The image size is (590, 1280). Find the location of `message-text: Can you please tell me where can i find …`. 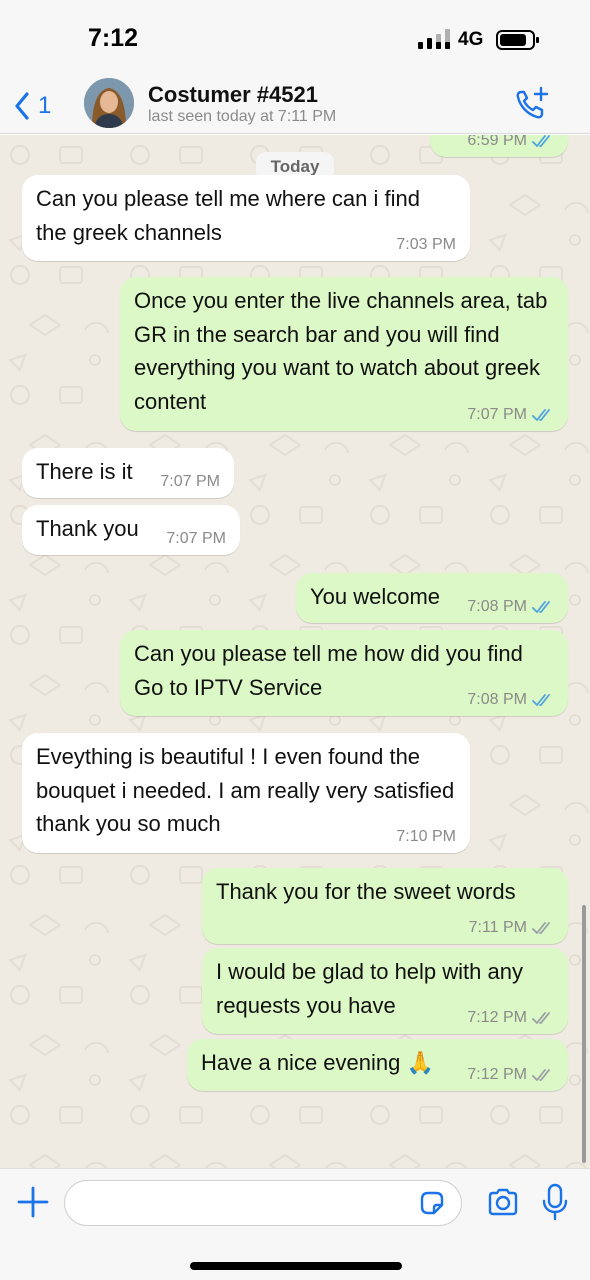

message-text: Can you please tell me where can i find … is located at coordinates (228, 215).